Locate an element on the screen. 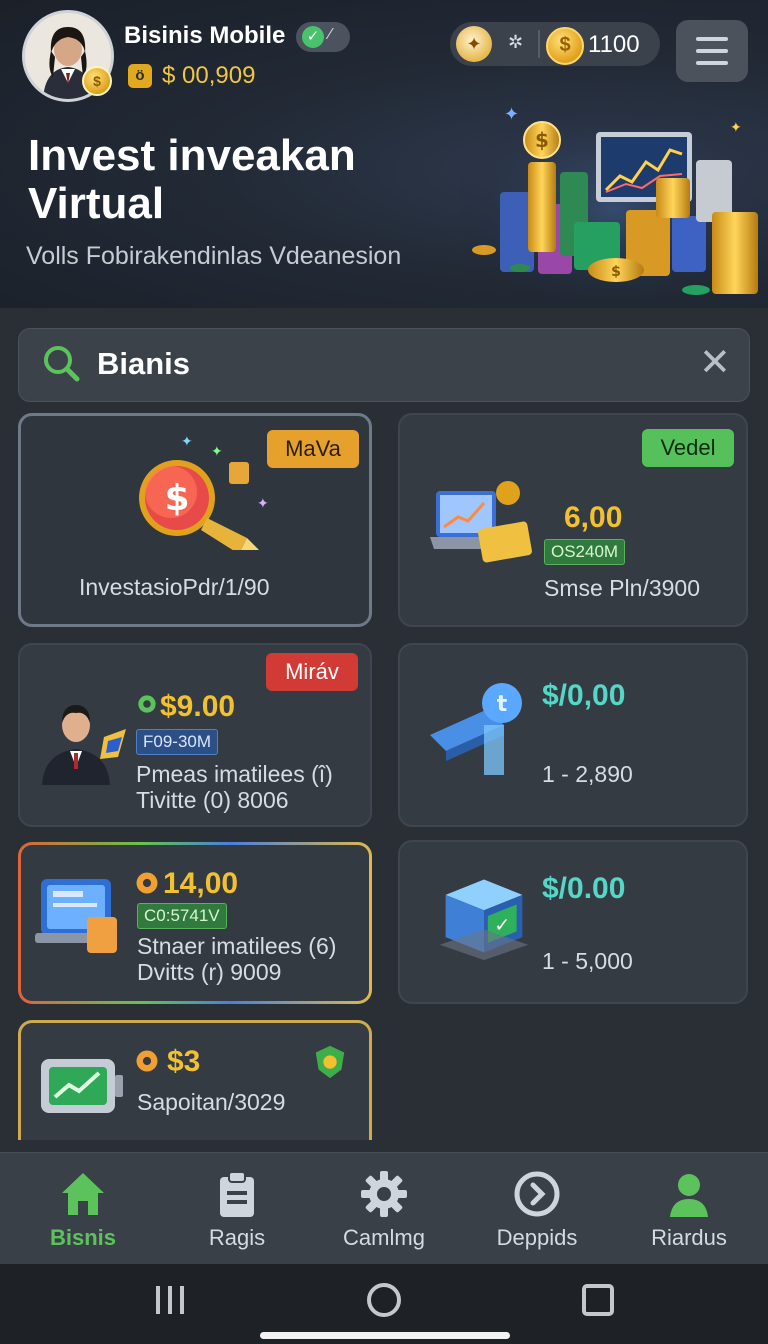  card-price: $3 is located at coordinates (184, 1061).